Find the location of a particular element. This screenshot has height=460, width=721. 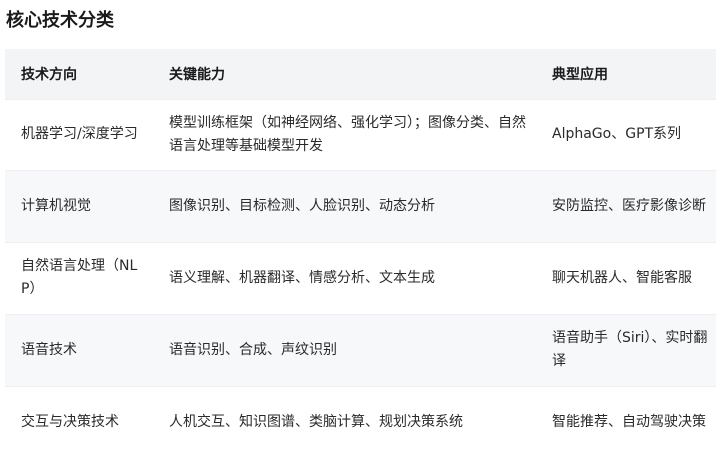

cell-application: 聊天机器人、智能客服 is located at coordinates (622, 277).